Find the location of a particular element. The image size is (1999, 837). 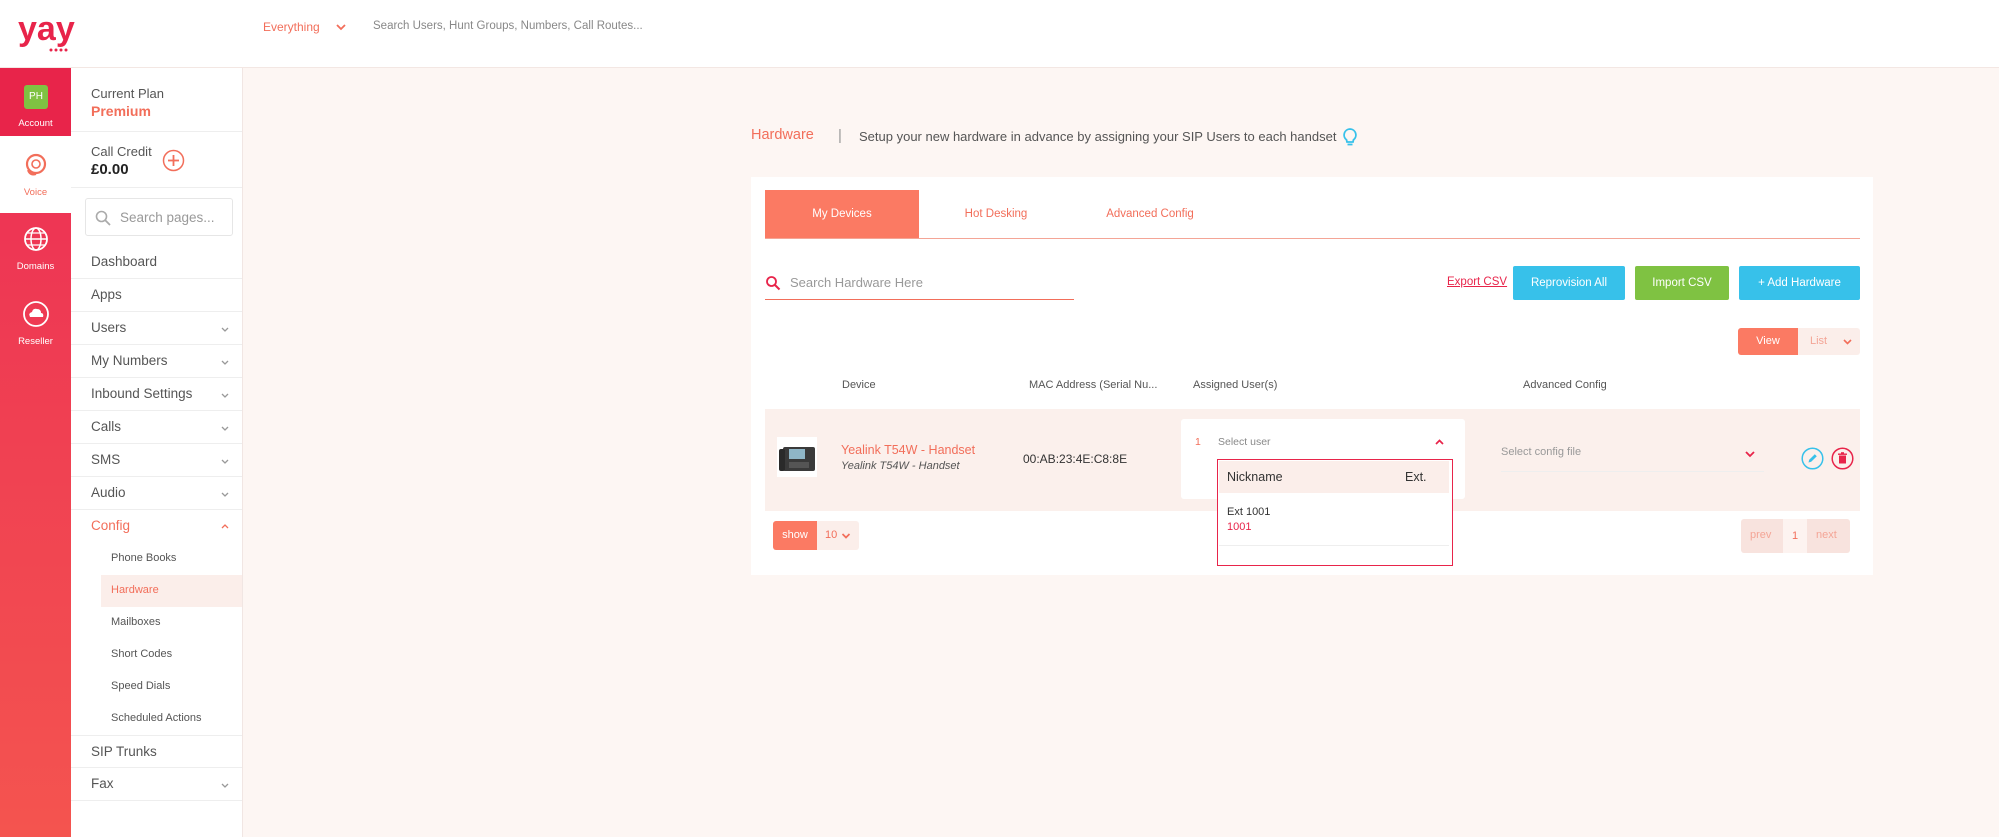

device-name-link: Yealink T54W - Handset is located at coordinates (908, 450).